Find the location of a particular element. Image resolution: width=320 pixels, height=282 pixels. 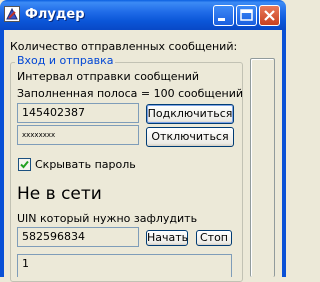

message-textarea: 1 is located at coordinates (124, 265).